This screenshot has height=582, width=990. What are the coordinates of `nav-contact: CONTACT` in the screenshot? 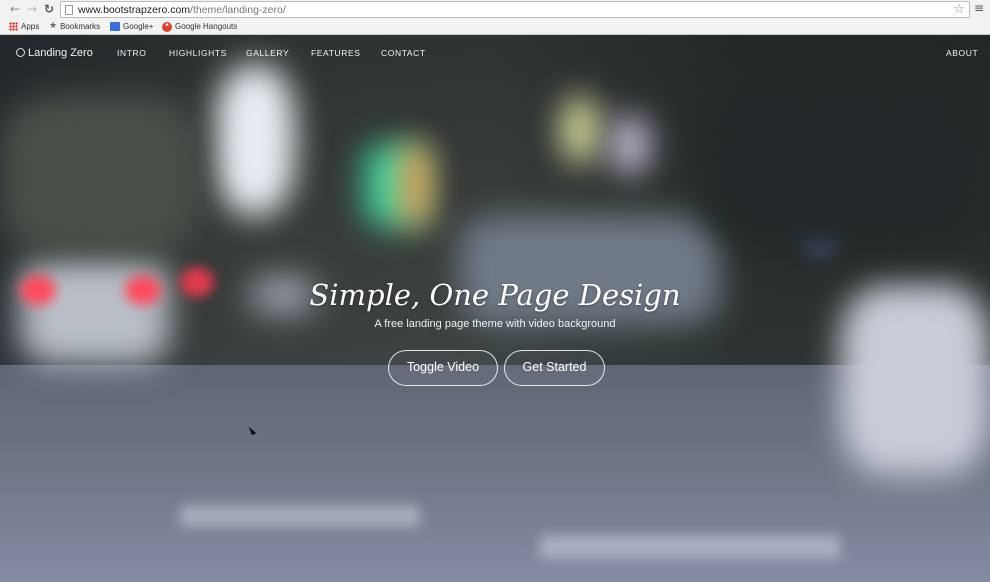 It's located at (403, 53).